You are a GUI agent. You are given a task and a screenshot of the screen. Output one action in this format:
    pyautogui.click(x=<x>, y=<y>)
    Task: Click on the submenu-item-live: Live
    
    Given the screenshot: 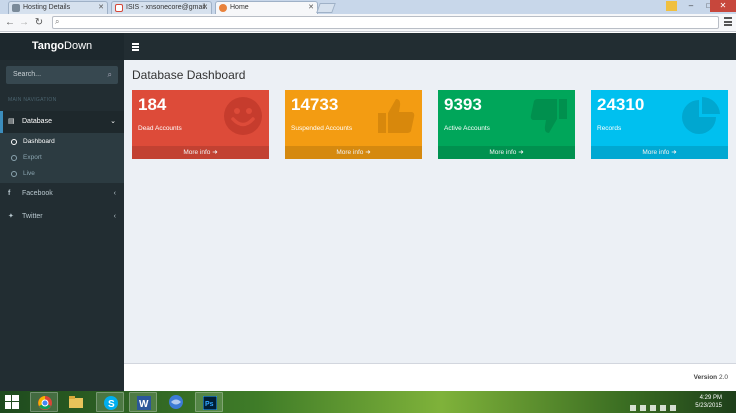 What is the action you would take?
    pyautogui.click(x=62, y=174)
    